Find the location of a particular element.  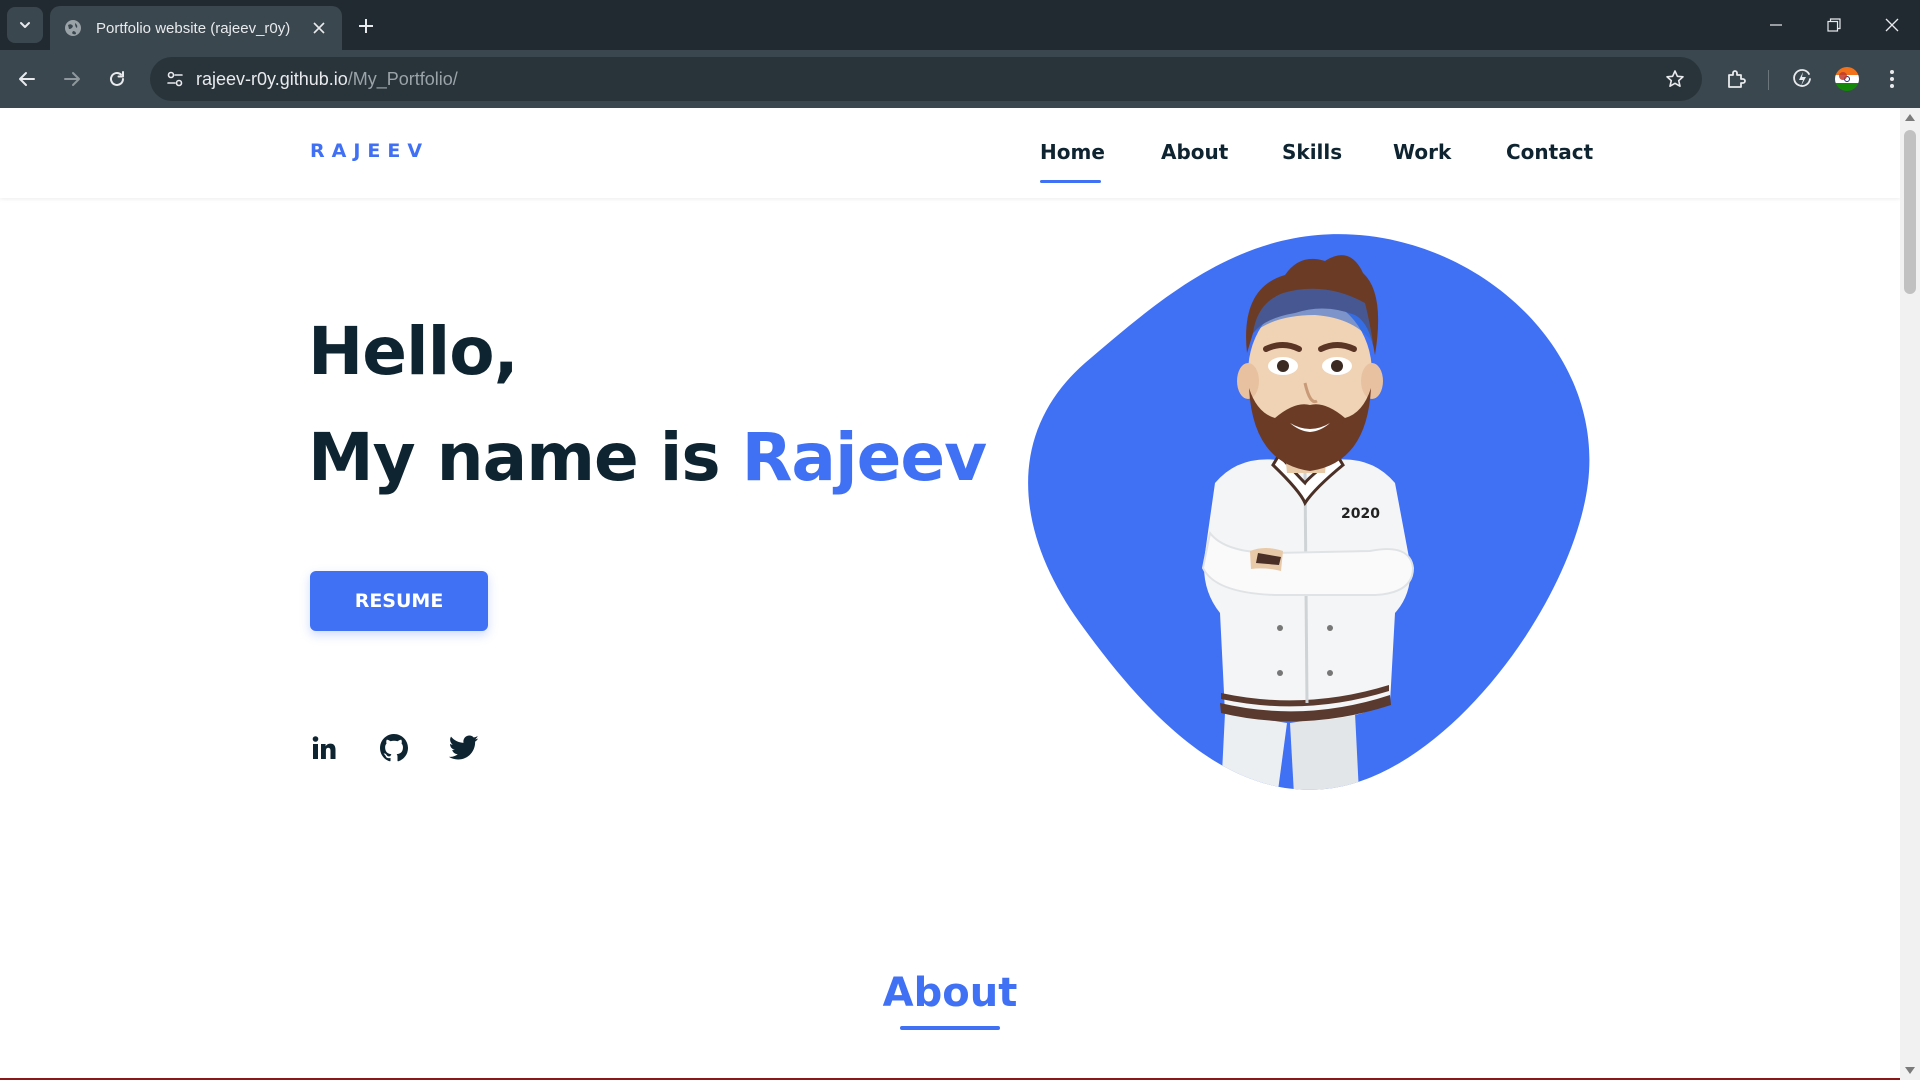

performance-button is located at coordinates (1802, 79).